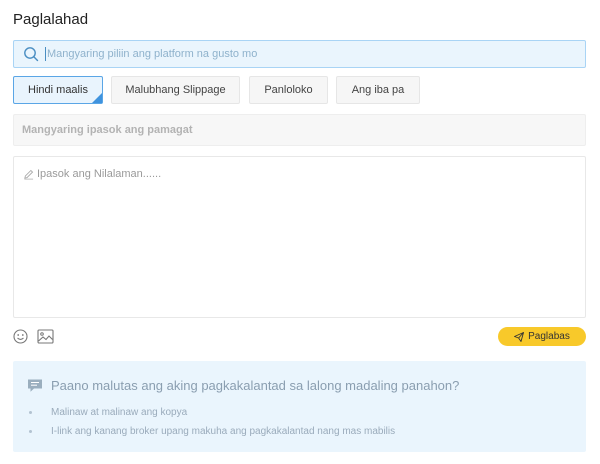 This screenshot has width=600, height=464. Describe the element at coordinates (299, 130) in the screenshot. I see `title-input: Mangyaring ipasok ang pamagat` at that location.